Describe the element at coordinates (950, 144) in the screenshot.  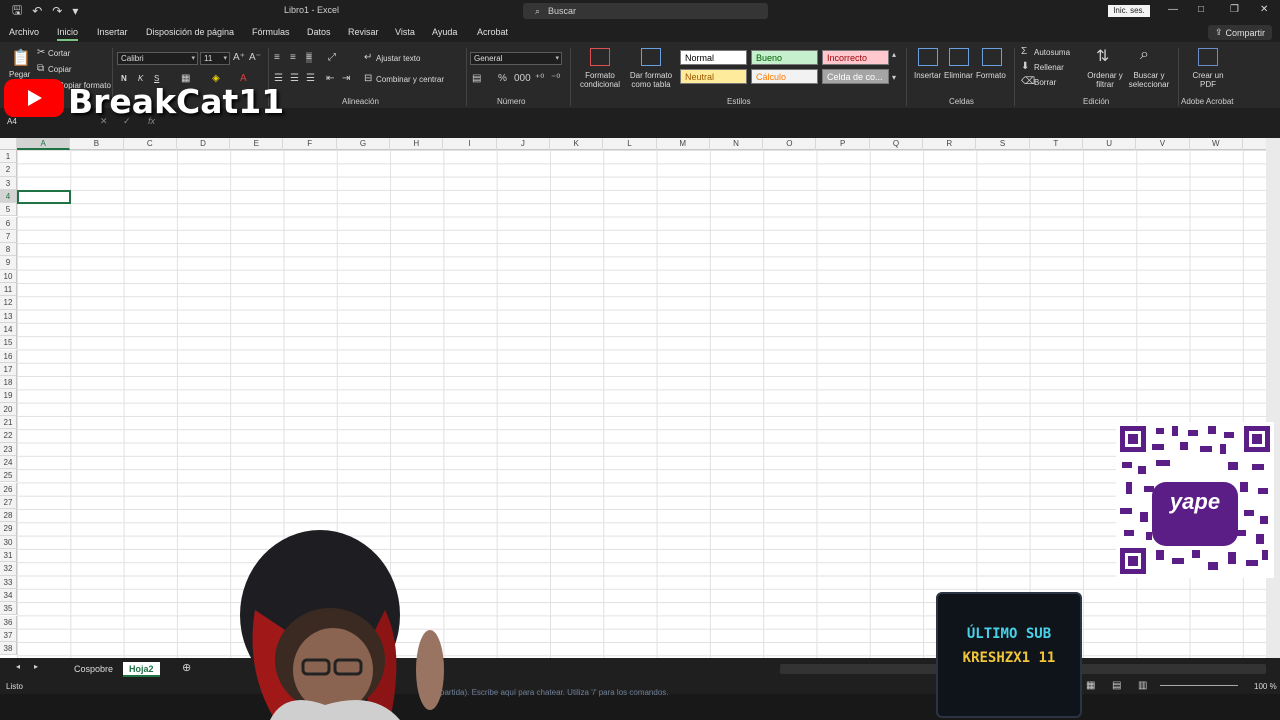
I see `column-header: R` at that location.